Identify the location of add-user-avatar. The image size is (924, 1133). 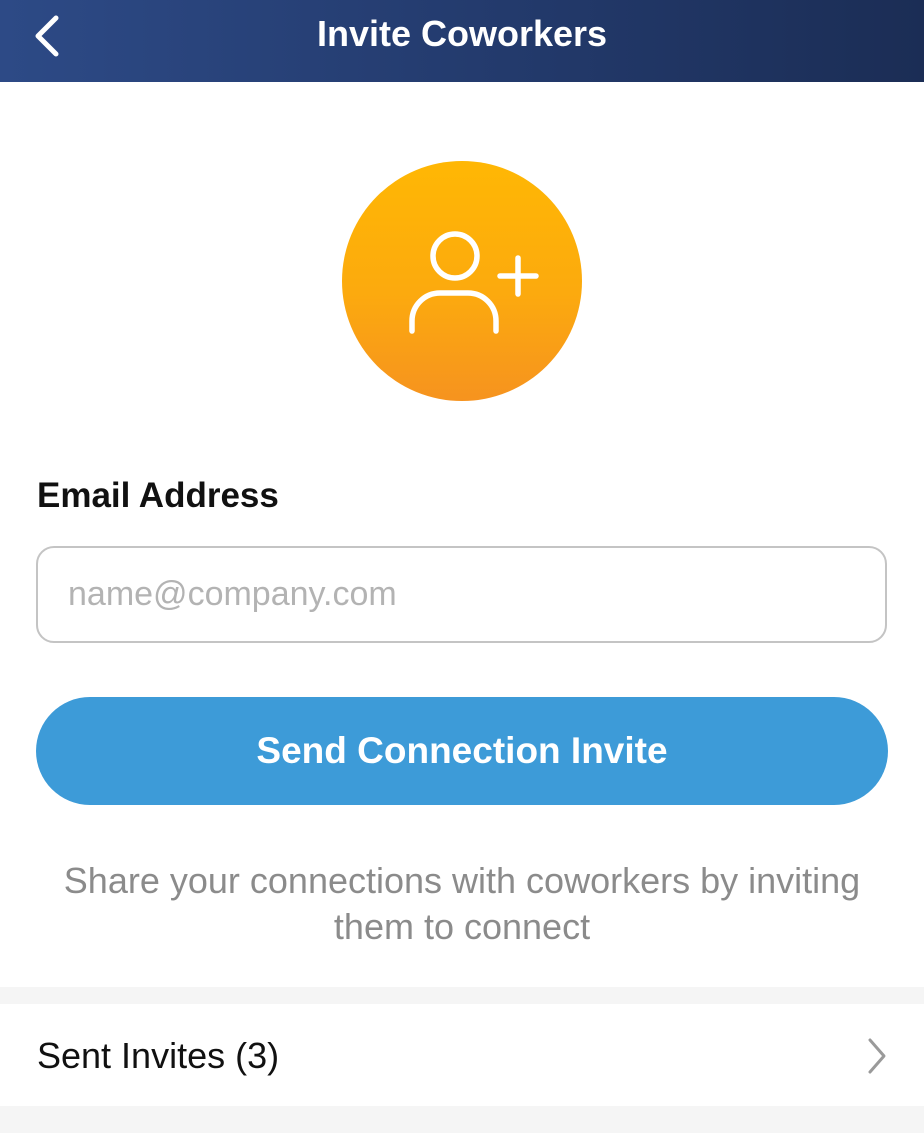
(462, 281).